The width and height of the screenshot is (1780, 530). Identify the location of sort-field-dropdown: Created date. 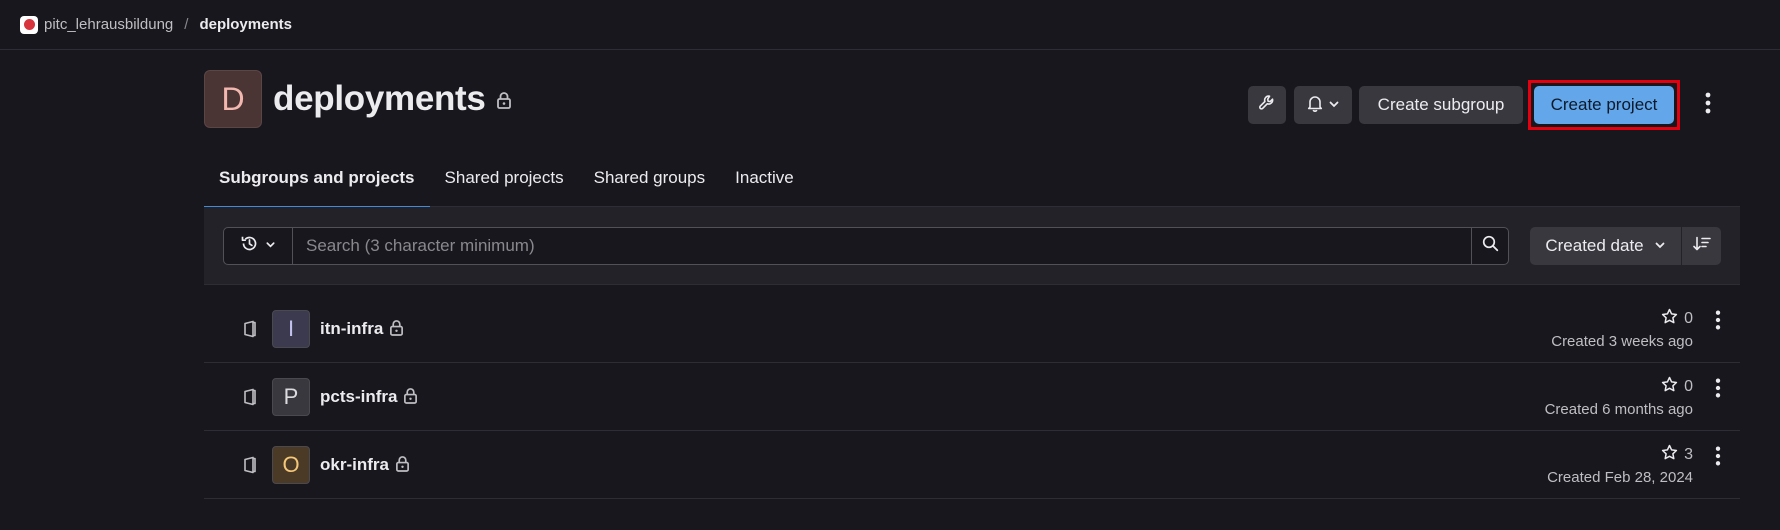
(1605, 246).